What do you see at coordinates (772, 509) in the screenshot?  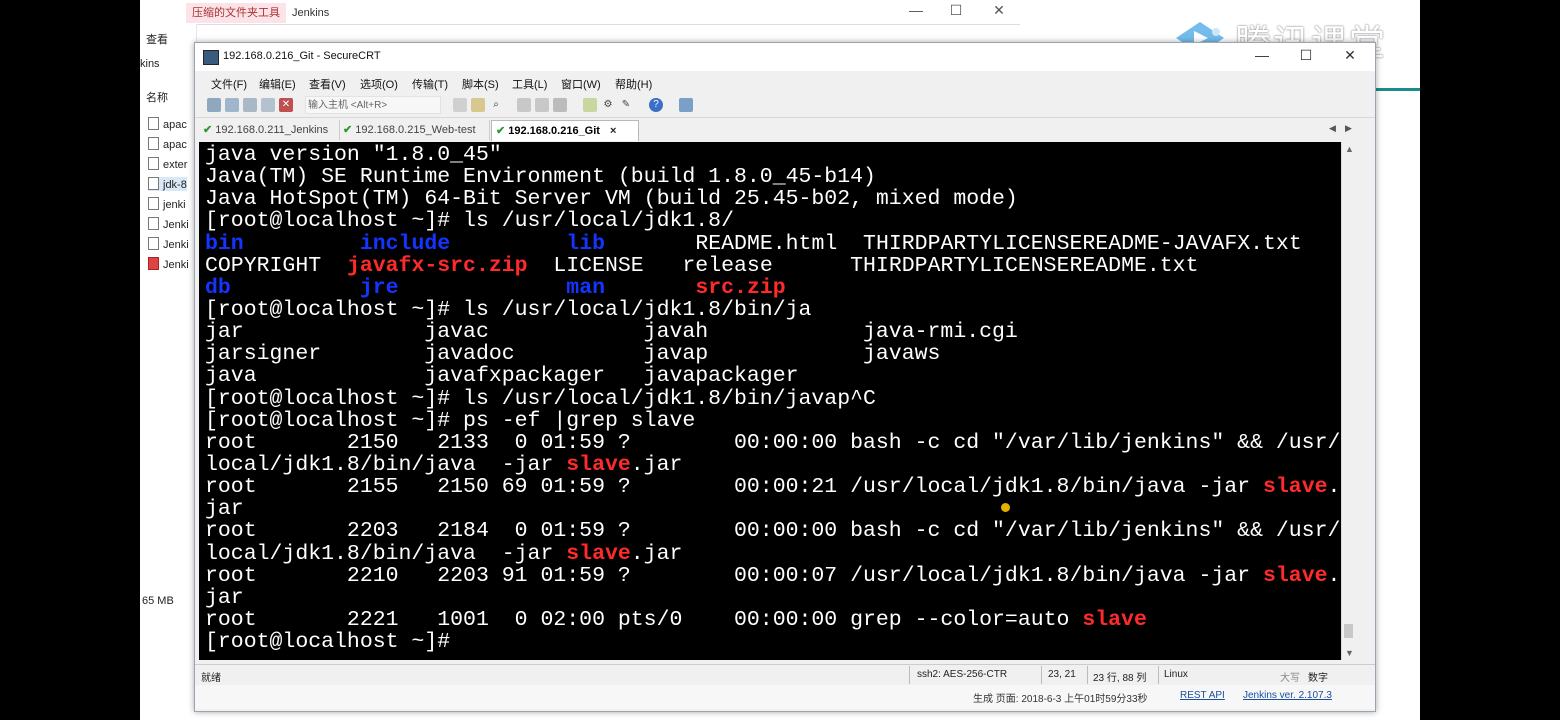 I see `terminal-line: jar` at bounding box center [772, 509].